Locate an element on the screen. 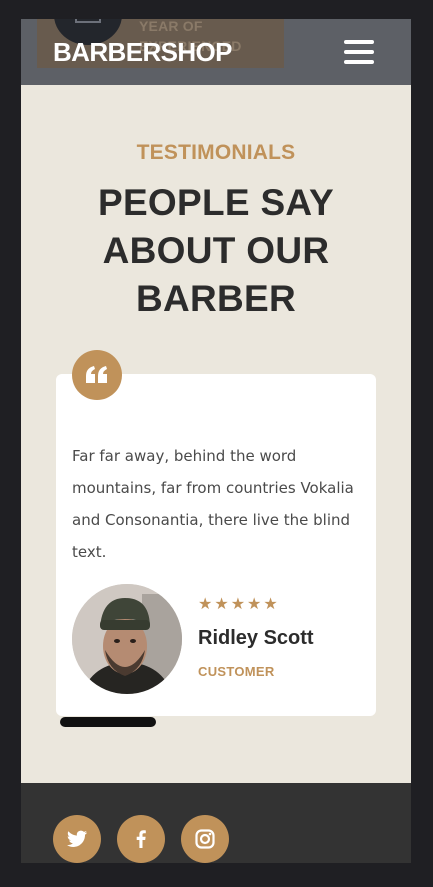 The width and height of the screenshot is (433, 887). heading-line-1: PEOPLE SAY is located at coordinates (216, 202).